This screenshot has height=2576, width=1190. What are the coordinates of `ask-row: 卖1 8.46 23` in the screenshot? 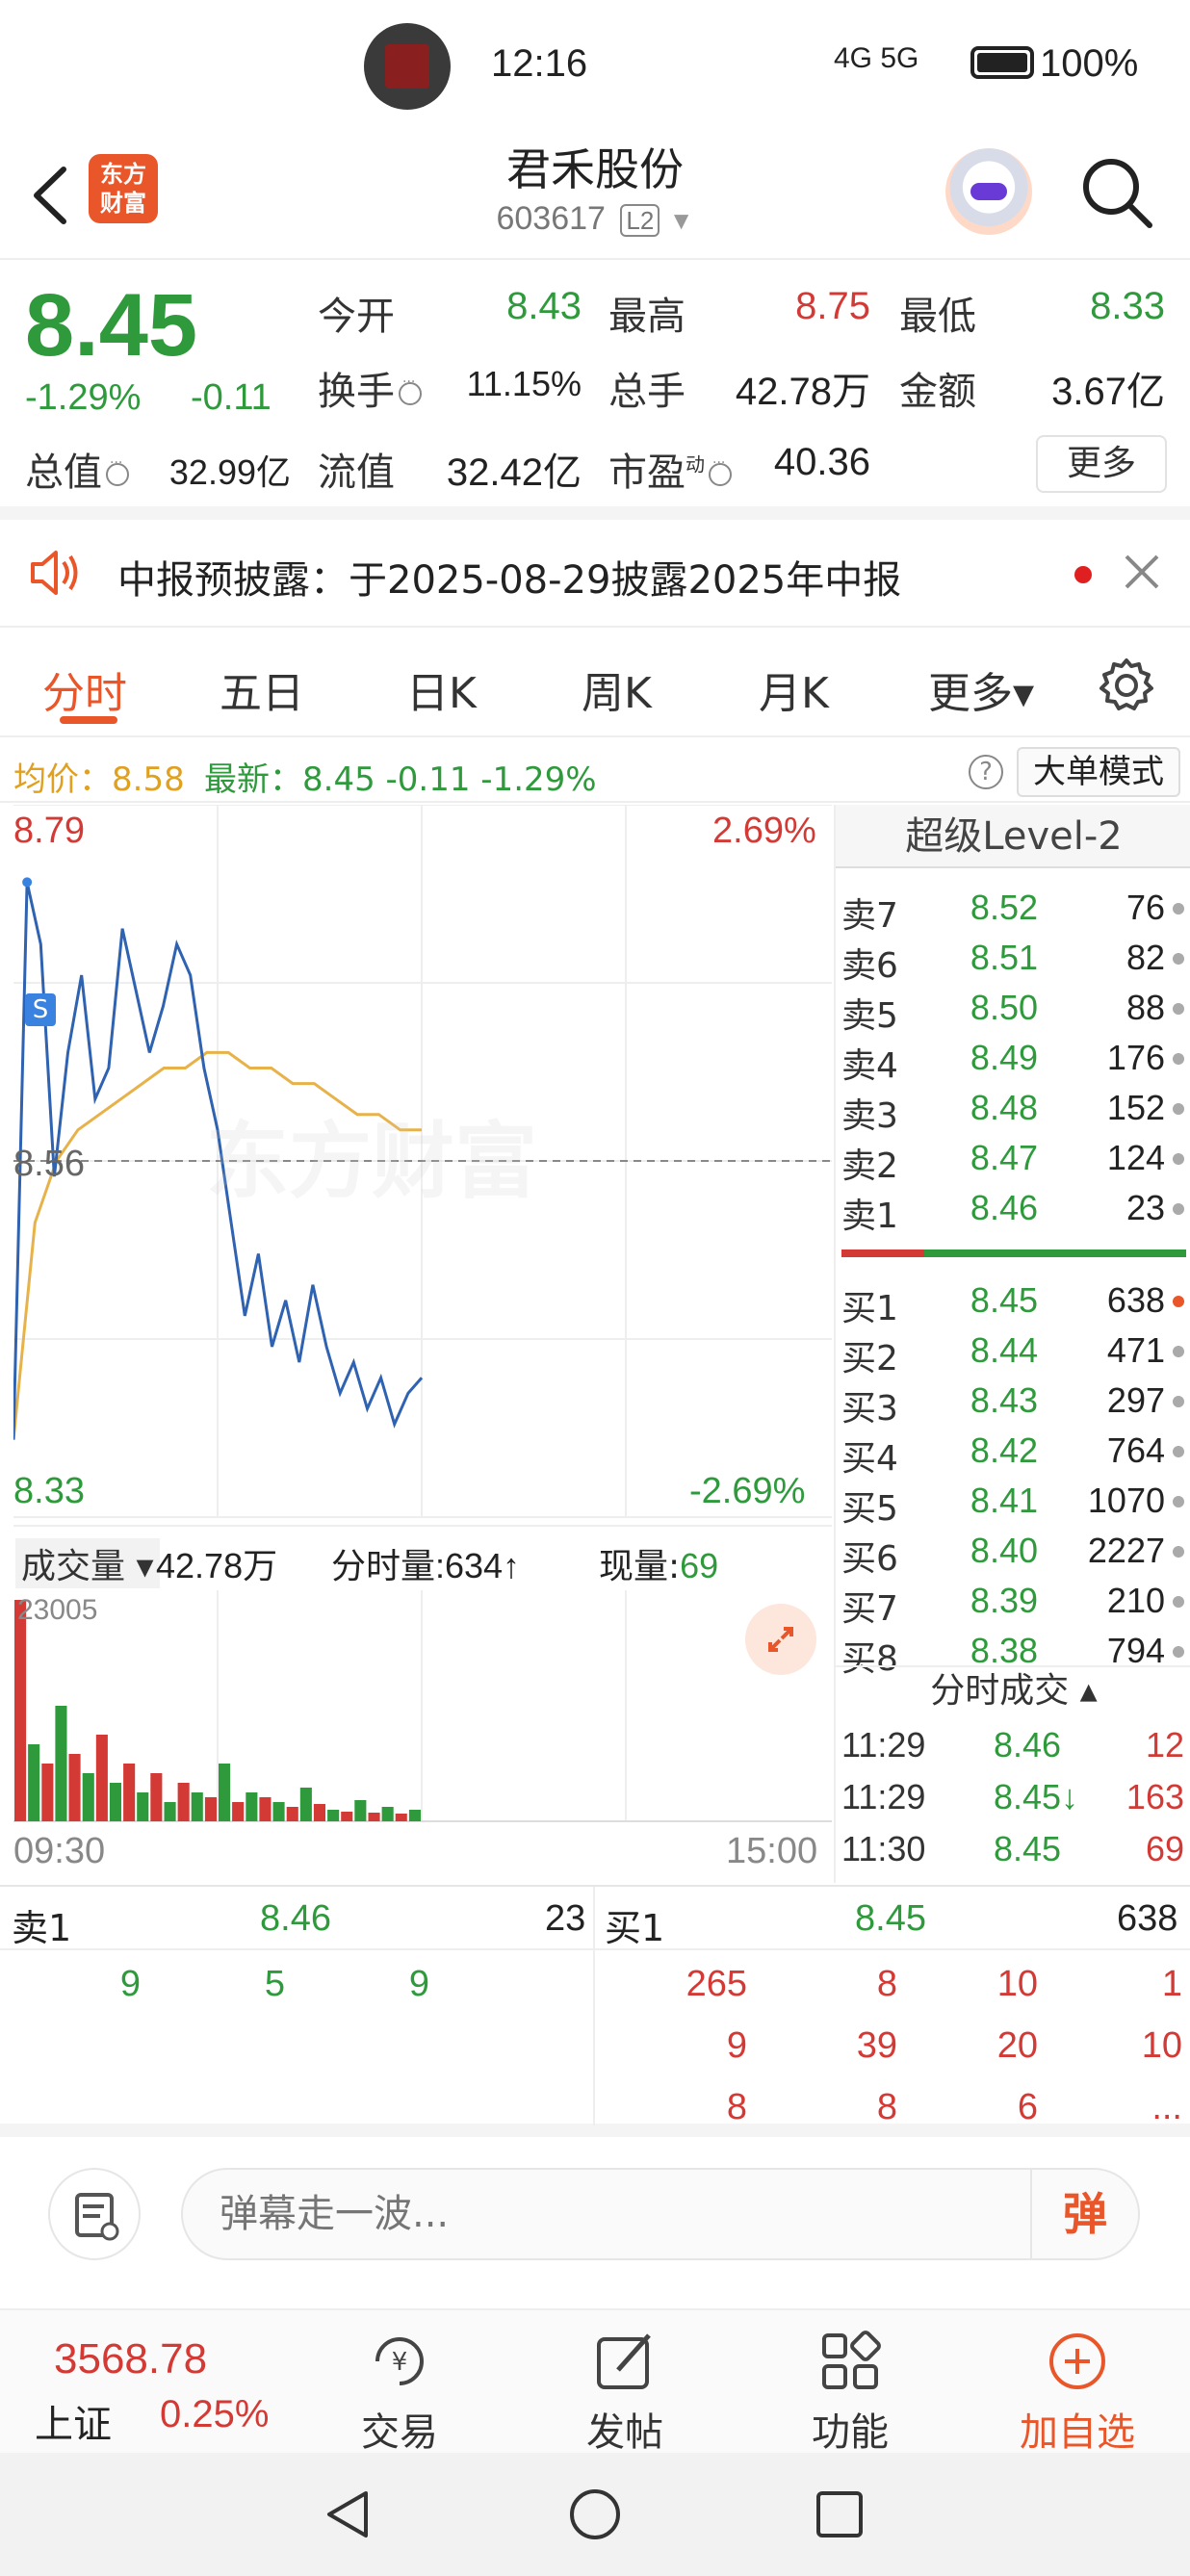 It's located at (1013, 1209).